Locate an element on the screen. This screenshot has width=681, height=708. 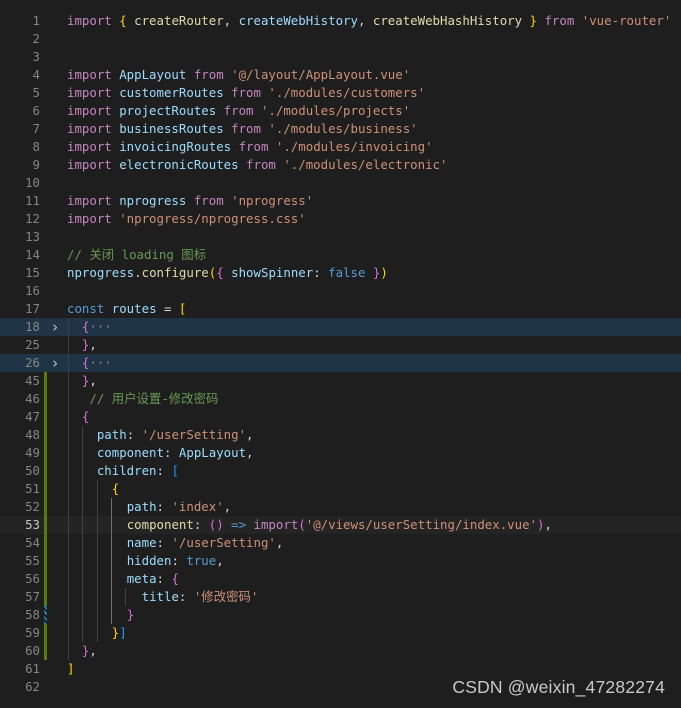
line-number: 60 is located at coordinates (32, 650).